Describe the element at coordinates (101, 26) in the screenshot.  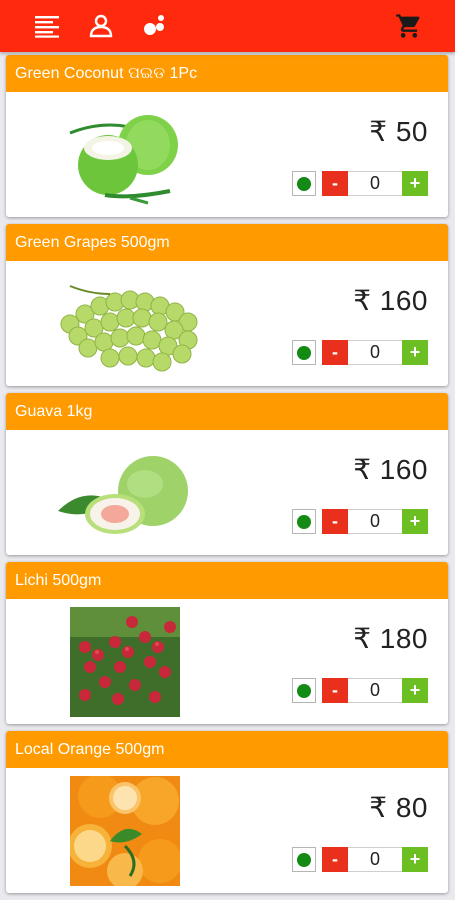
I see `user-icon` at that location.